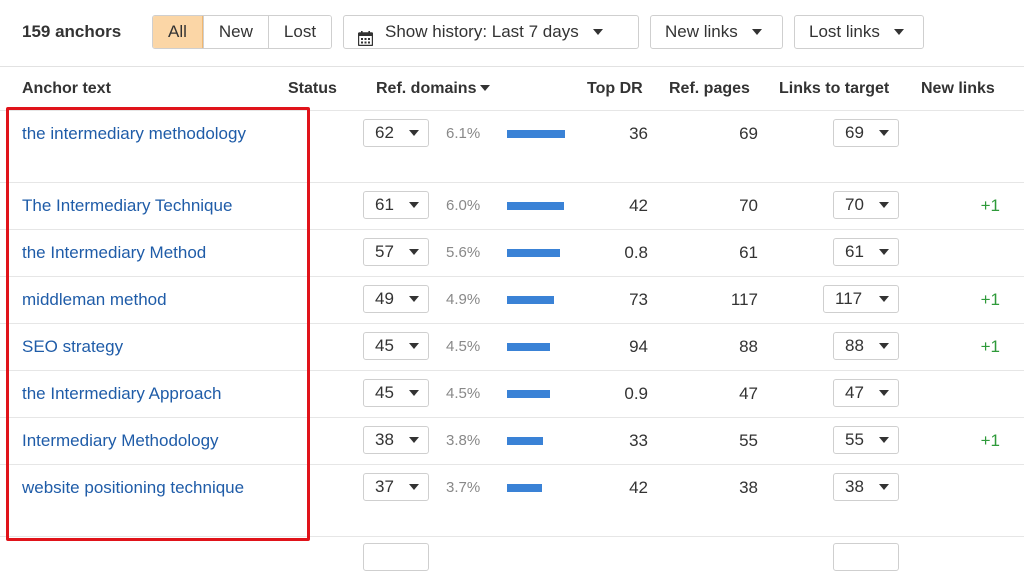 This screenshot has width=1024, height=571. What do you see at coordinates (638, 440) in the screenshot?
I see `top-dr-value: 33` at bounding box center [638, 440].